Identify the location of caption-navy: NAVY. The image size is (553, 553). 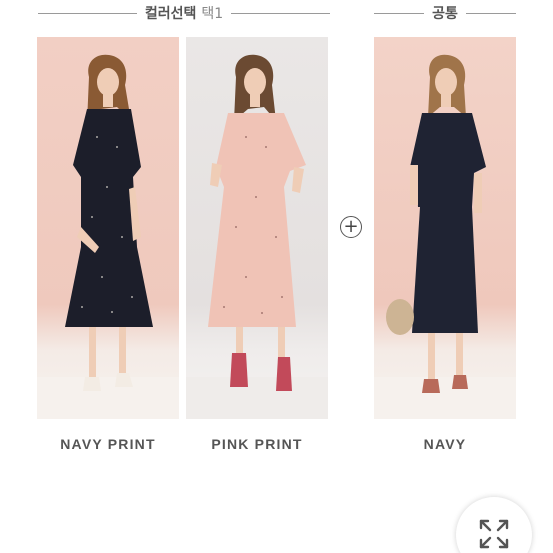
(445, 444).